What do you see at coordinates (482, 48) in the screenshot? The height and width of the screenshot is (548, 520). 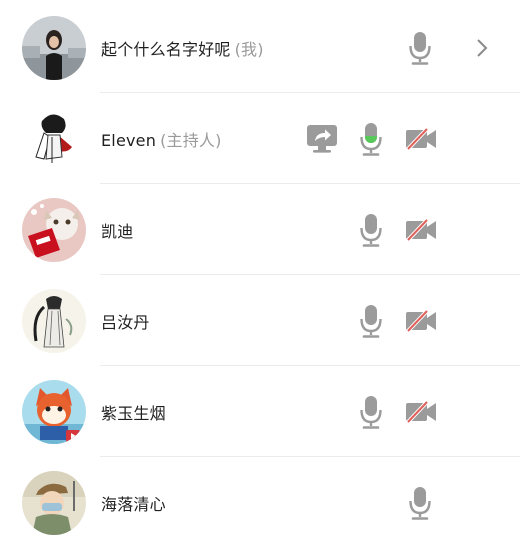 I see `chevron-right-icon` at bounding box center [482, 48].